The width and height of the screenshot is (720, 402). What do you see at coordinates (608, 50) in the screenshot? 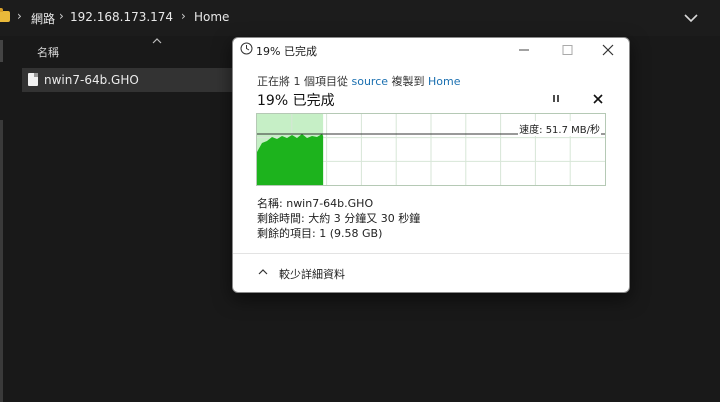
I see `close-button` at bounding box center [608, 50].